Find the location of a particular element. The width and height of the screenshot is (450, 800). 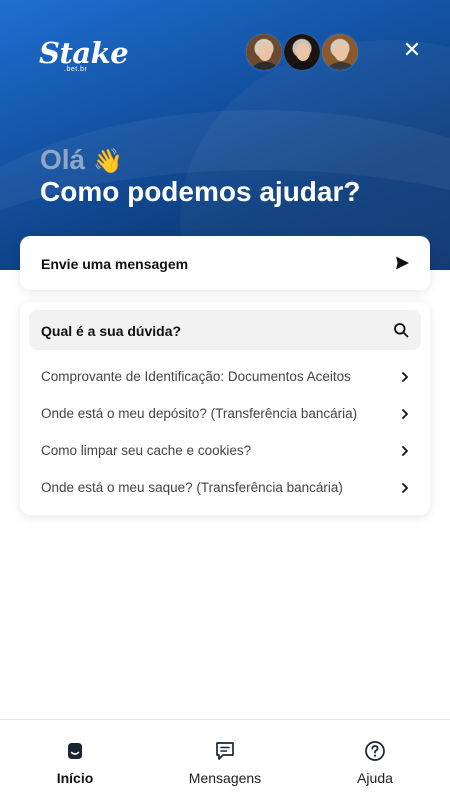

close-icon: ✕ is located at coordinates (412, 50).